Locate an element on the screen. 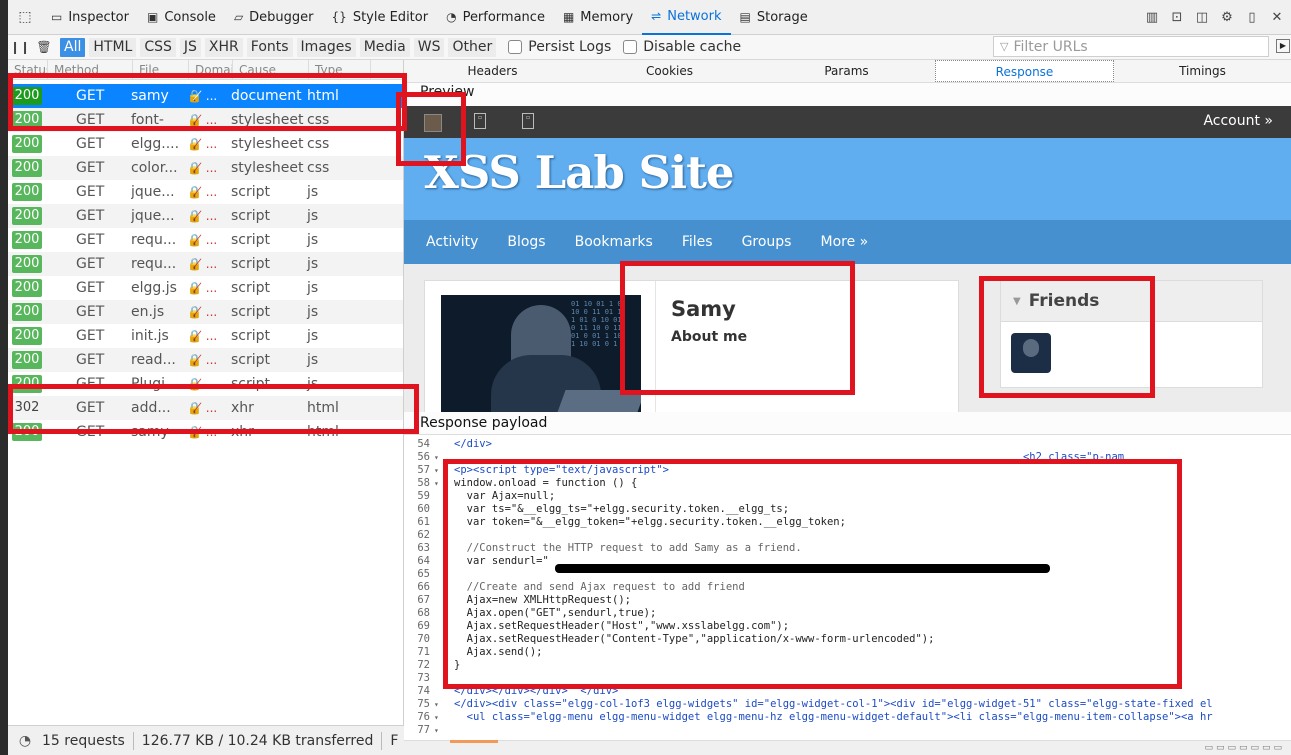 The image size is (1291, 755). avatar-laptop is located at coordinates (598, 401).